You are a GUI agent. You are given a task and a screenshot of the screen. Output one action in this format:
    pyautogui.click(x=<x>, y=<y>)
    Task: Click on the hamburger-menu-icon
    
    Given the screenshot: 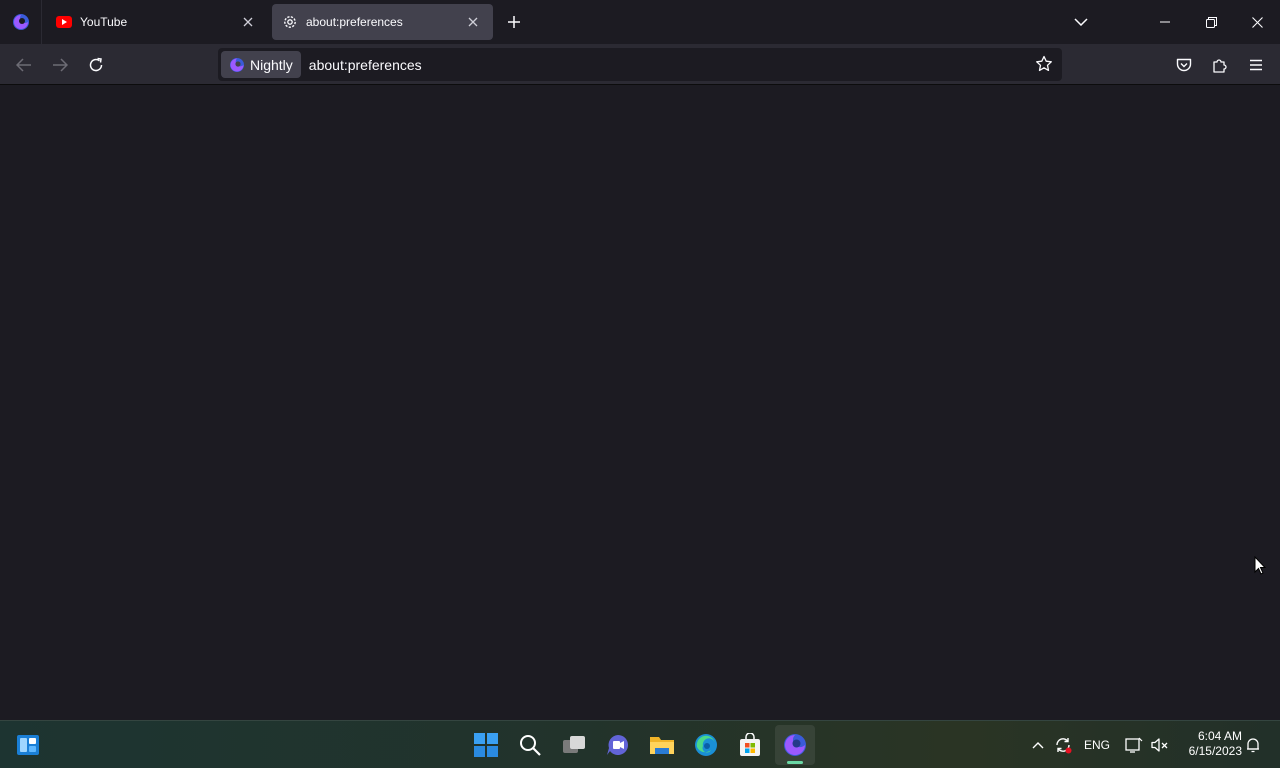 What is the action you would take?
    pyautogui.click(x=1256, y=65)
    